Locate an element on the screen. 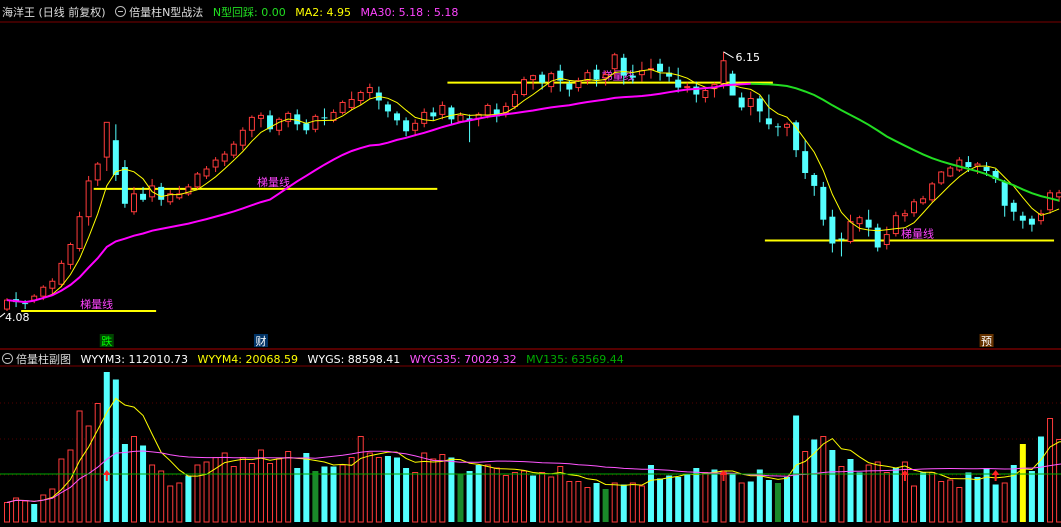 The width and height of the screenshot is (1061, 527). wyym3-label: WYYM3: 112010.73 is located at coordinates (134, 359).